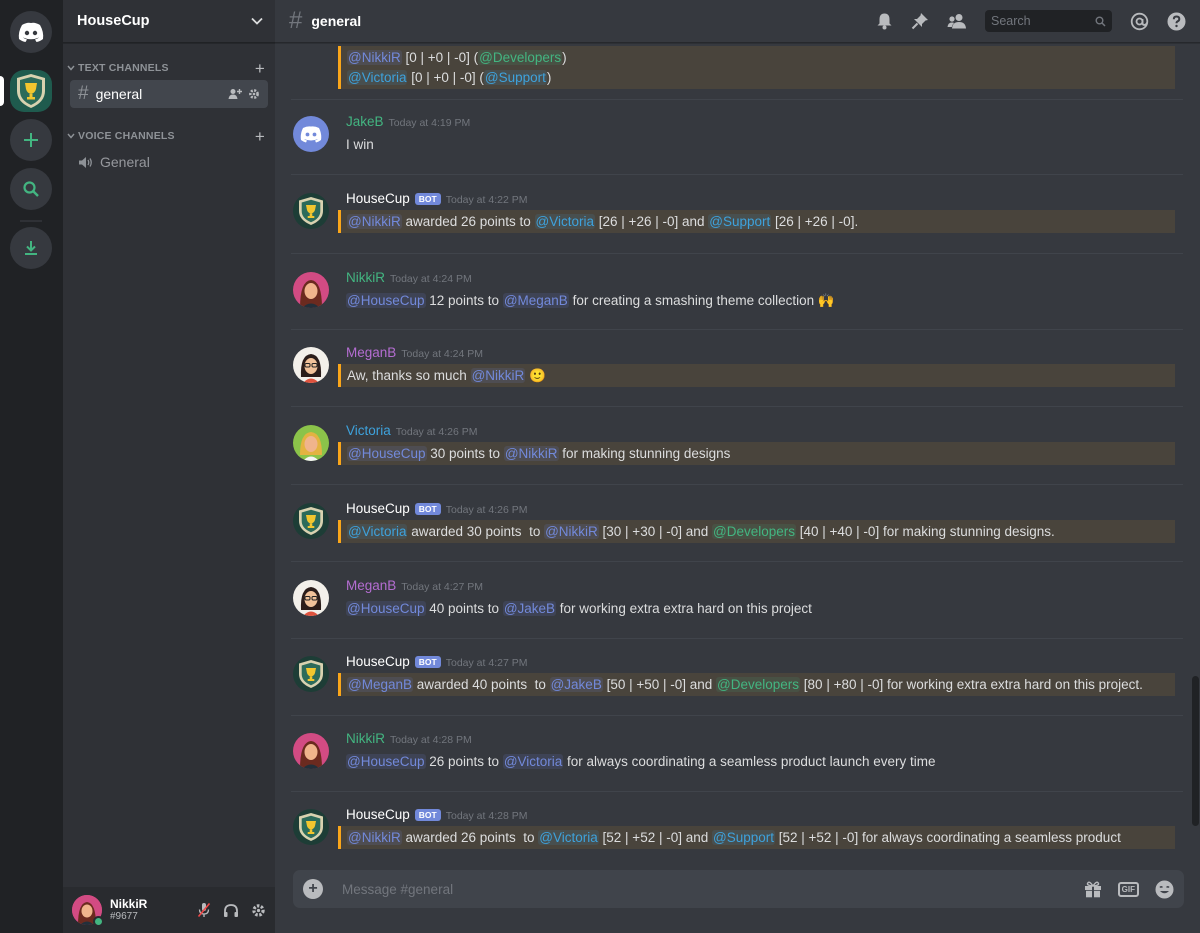  Describe the element at coordinates (1195, 751) in the screenshot. I see `scrollbar-thumb` at that location.